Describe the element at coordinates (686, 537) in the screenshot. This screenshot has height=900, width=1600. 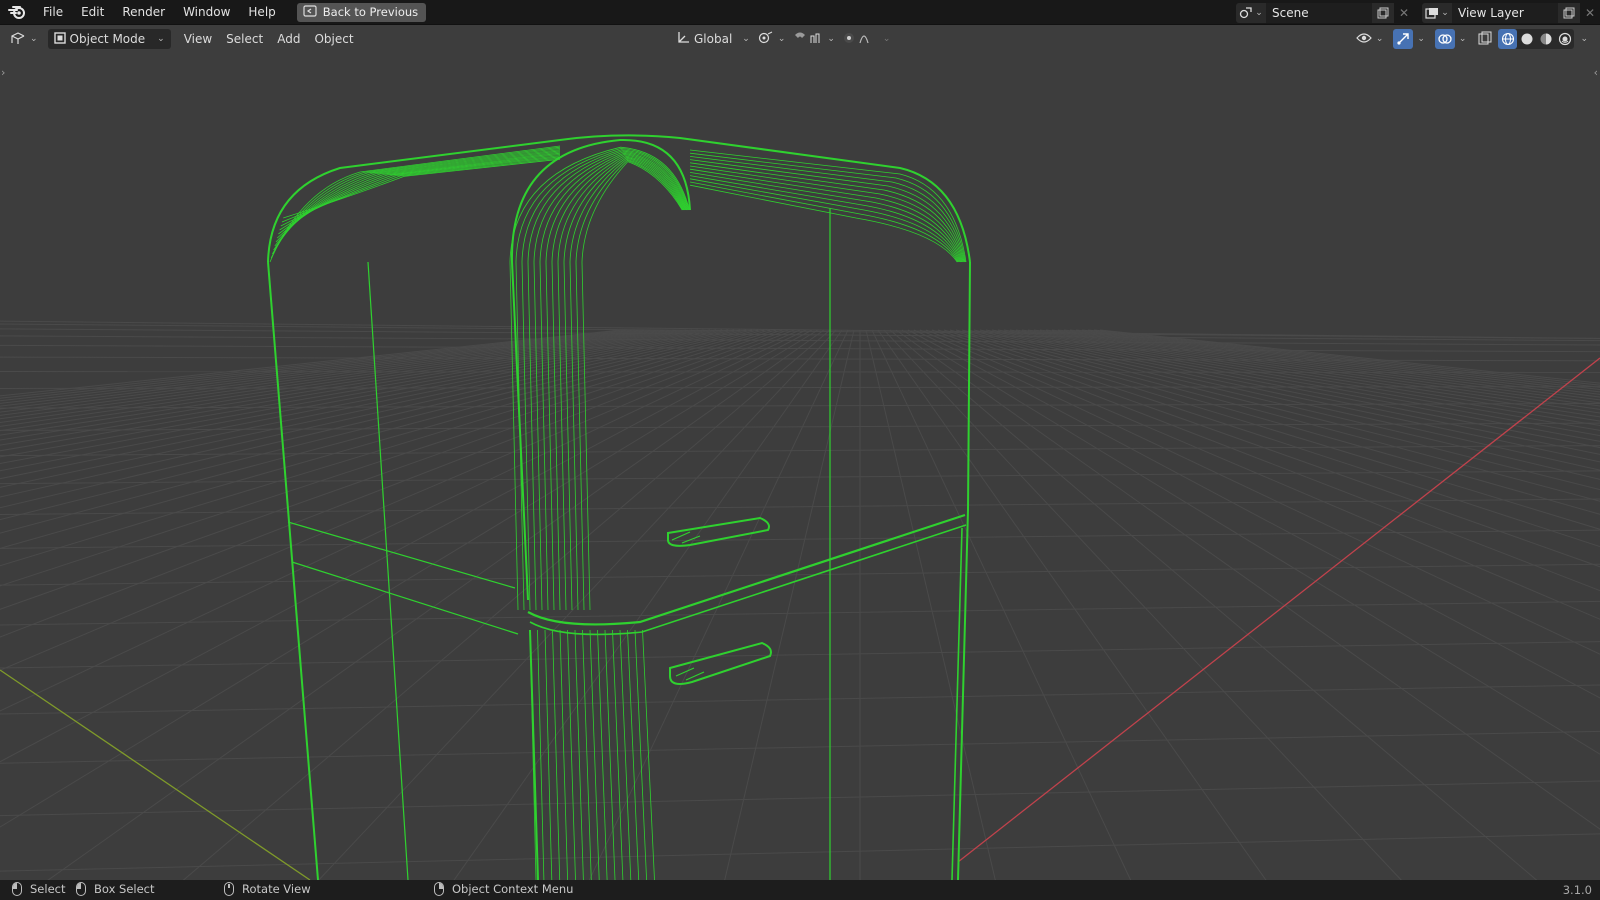
I see `upper-handle-detail` at that location.